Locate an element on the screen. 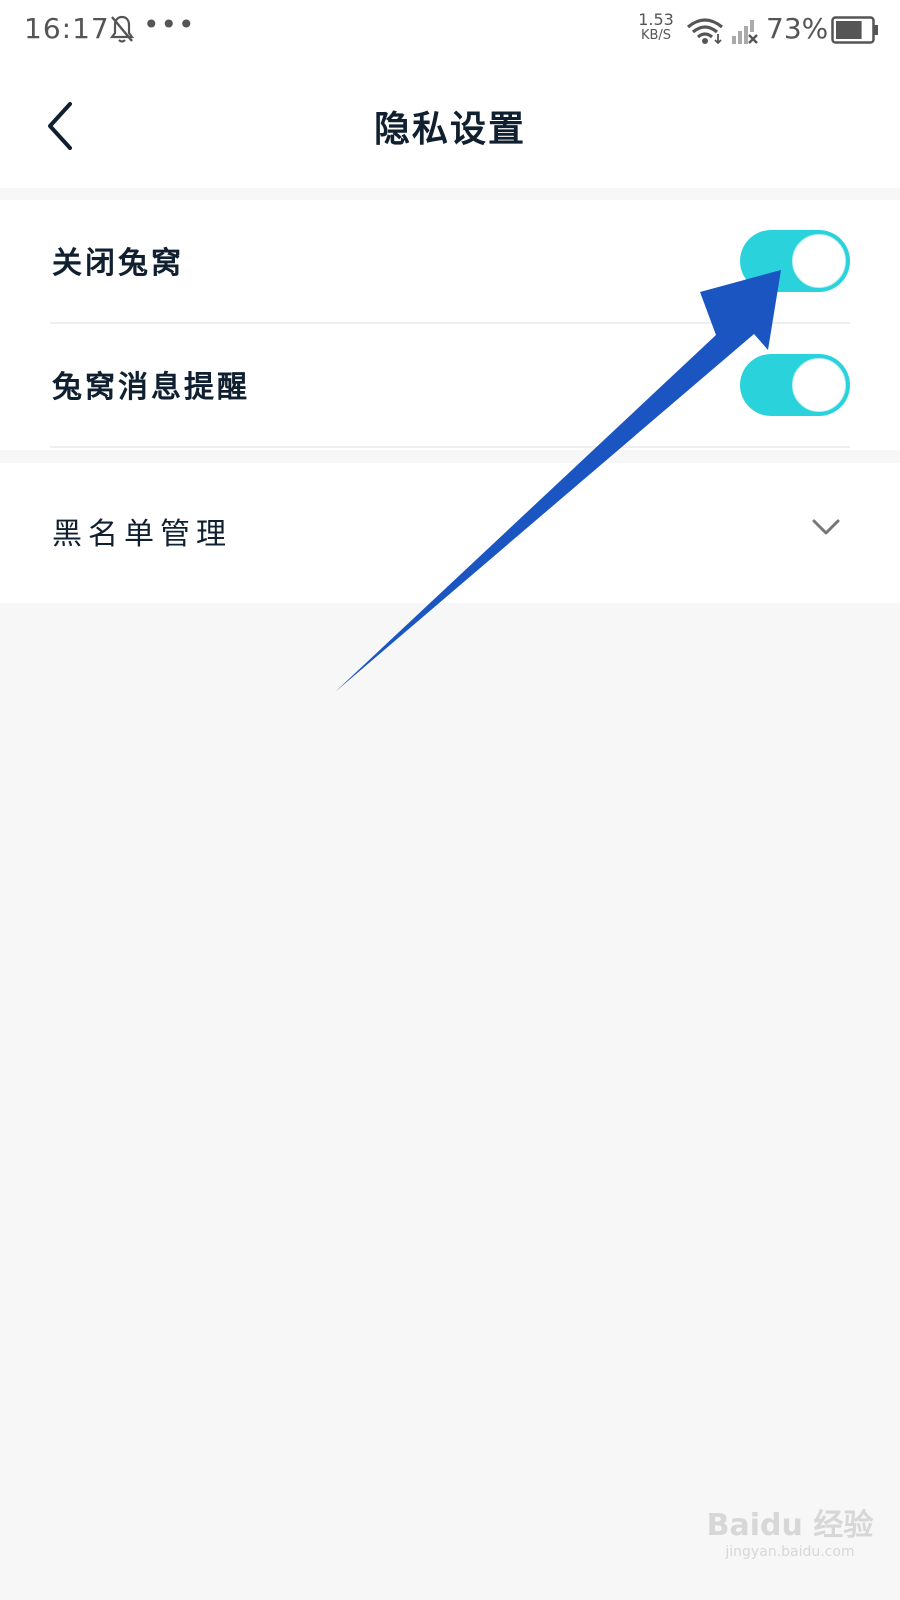  network-speed-value: 1.53 is located at coordinates (656, 19).